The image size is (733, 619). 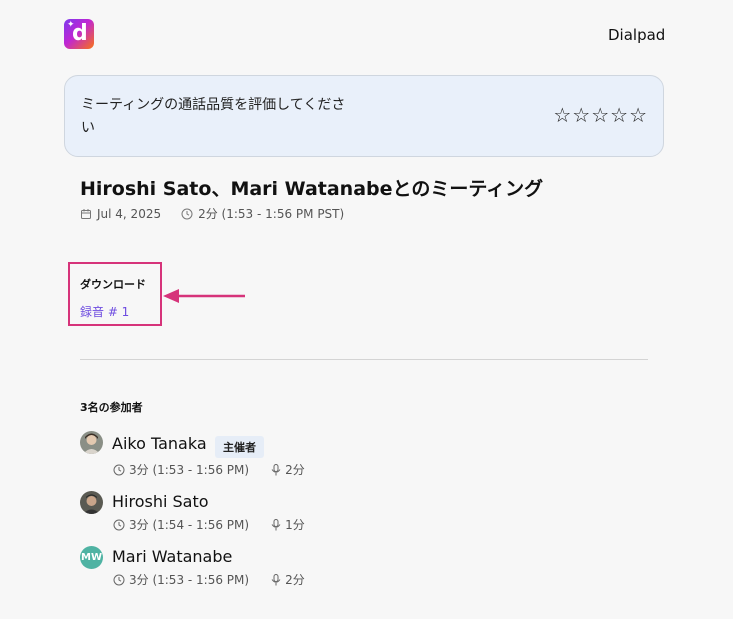 I want to click on participant-meta: 3分 (1:54 - 1:56 PM) 1分, so click(x=209, y=524).